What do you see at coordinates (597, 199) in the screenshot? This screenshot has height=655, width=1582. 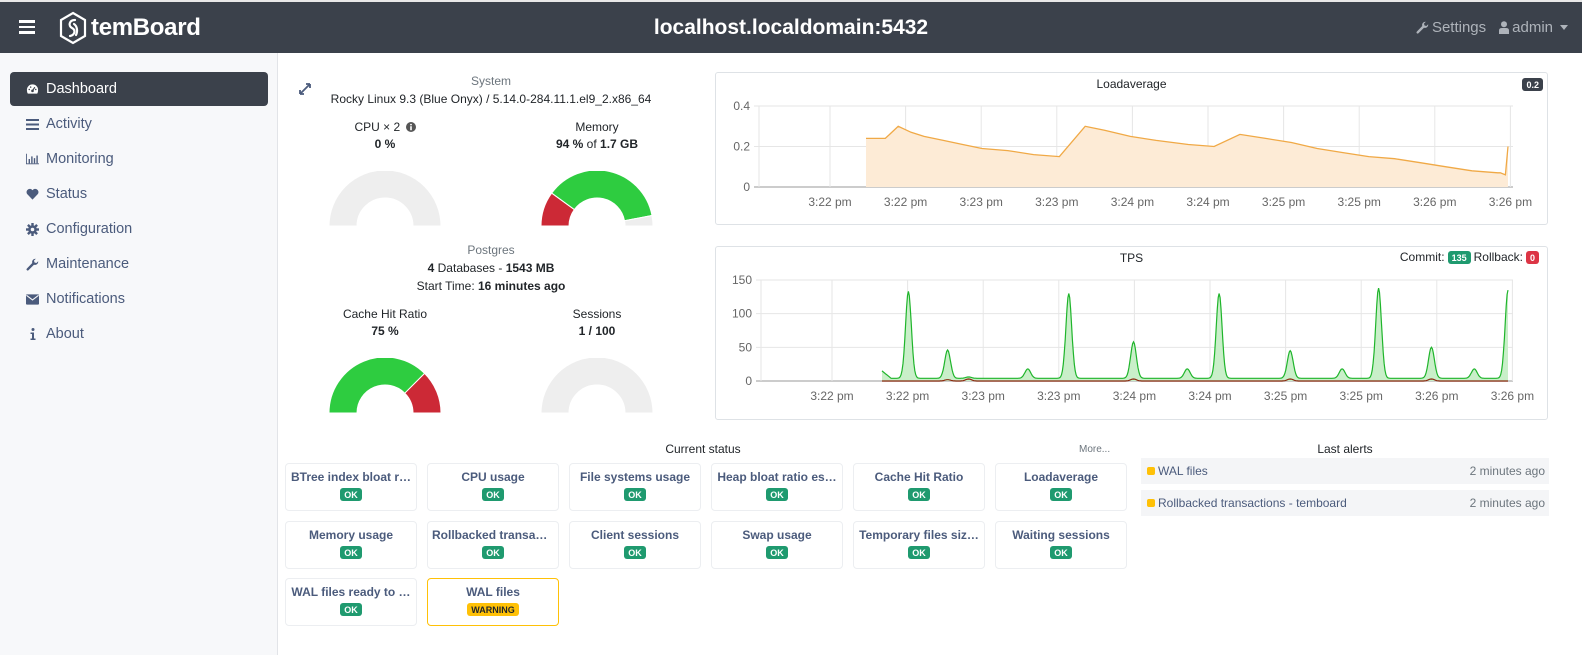 I see `memory-gauge` at bounding box center [597, 199].